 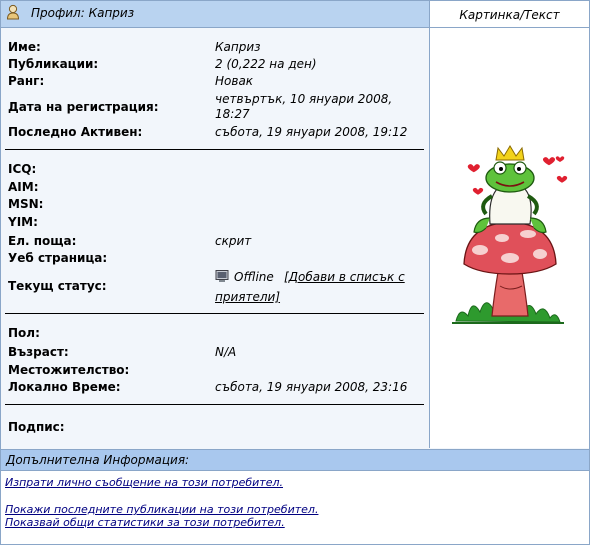 I want to click on age-label: Възраст:, so click(x=38, y=352).